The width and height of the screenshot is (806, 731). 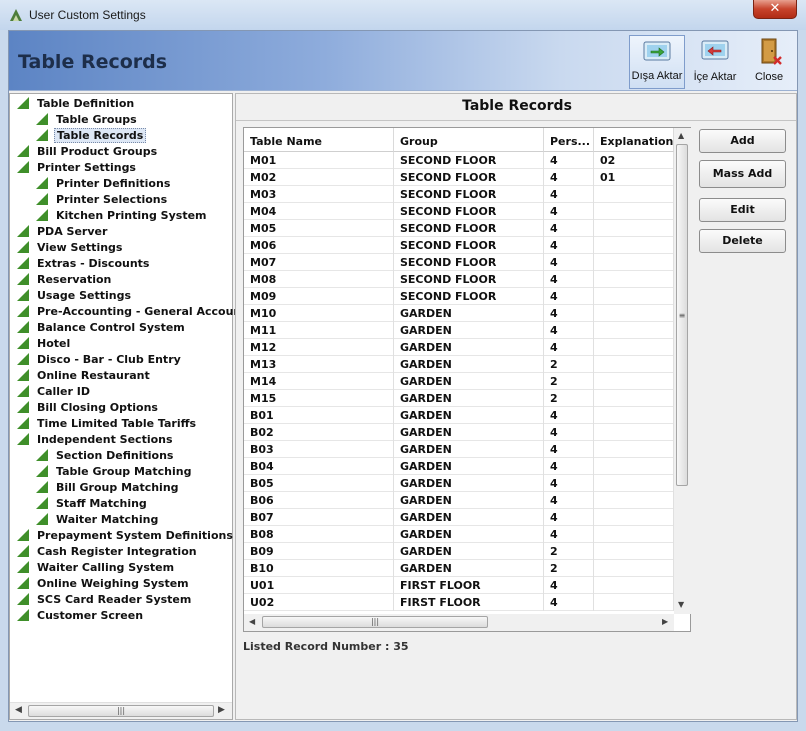 What do you see at coordinates (459, 262) in the screenshot?
I see `table-row: M07 SECOND FLOOR 4` at bounding box center [459, 262].